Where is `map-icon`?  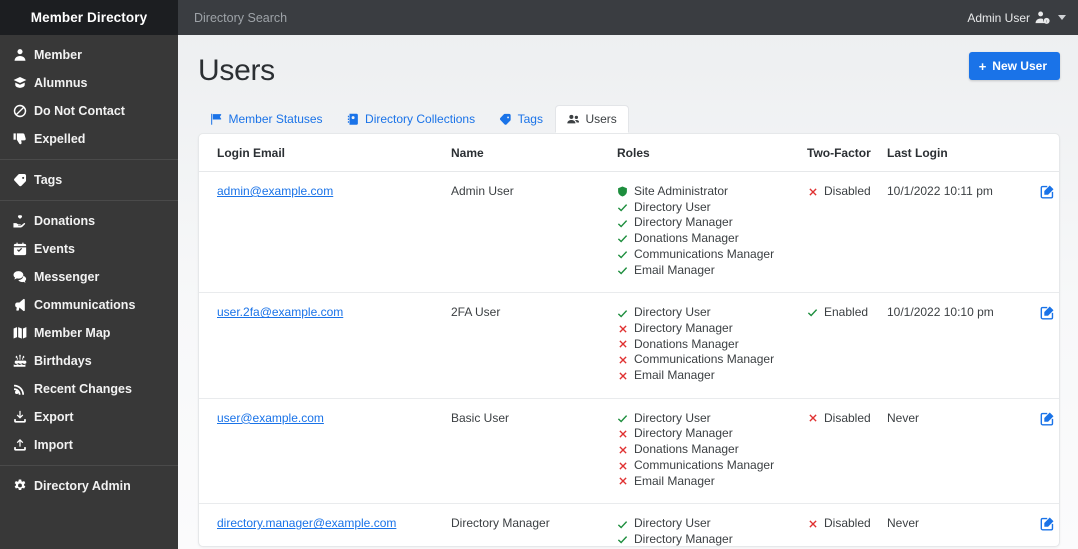
map-icon is located at coordinates (19, 333).